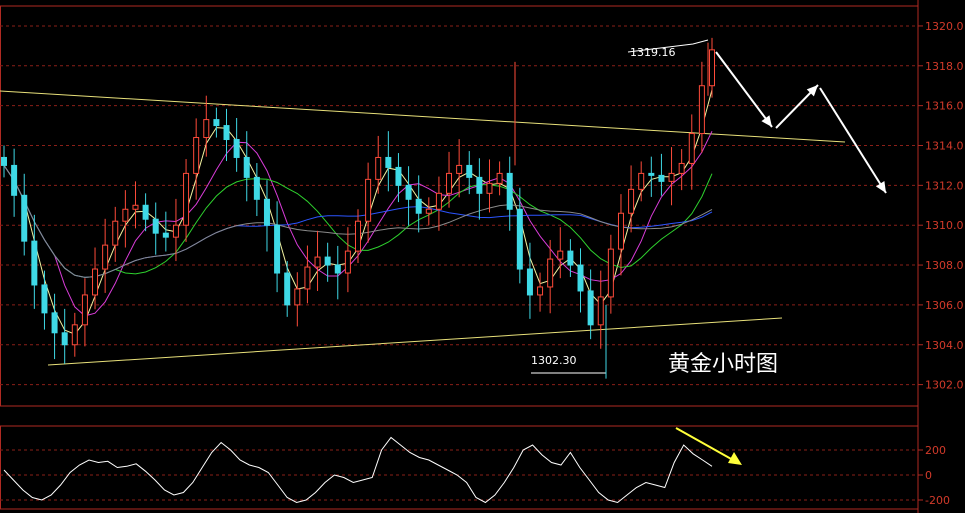 Image resolution: width=965 pixels, height=513 pixels. What do you see at coordinates (766, 121) in the screenshot?
I see `forecast-arrow-down-1-head` at bounding box center [766, 121].